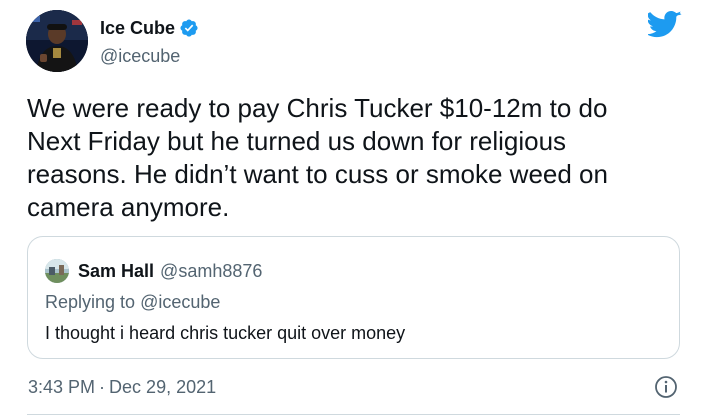  I want to click on quoted-author-display-name: Sam Hall, so click(116, 271).